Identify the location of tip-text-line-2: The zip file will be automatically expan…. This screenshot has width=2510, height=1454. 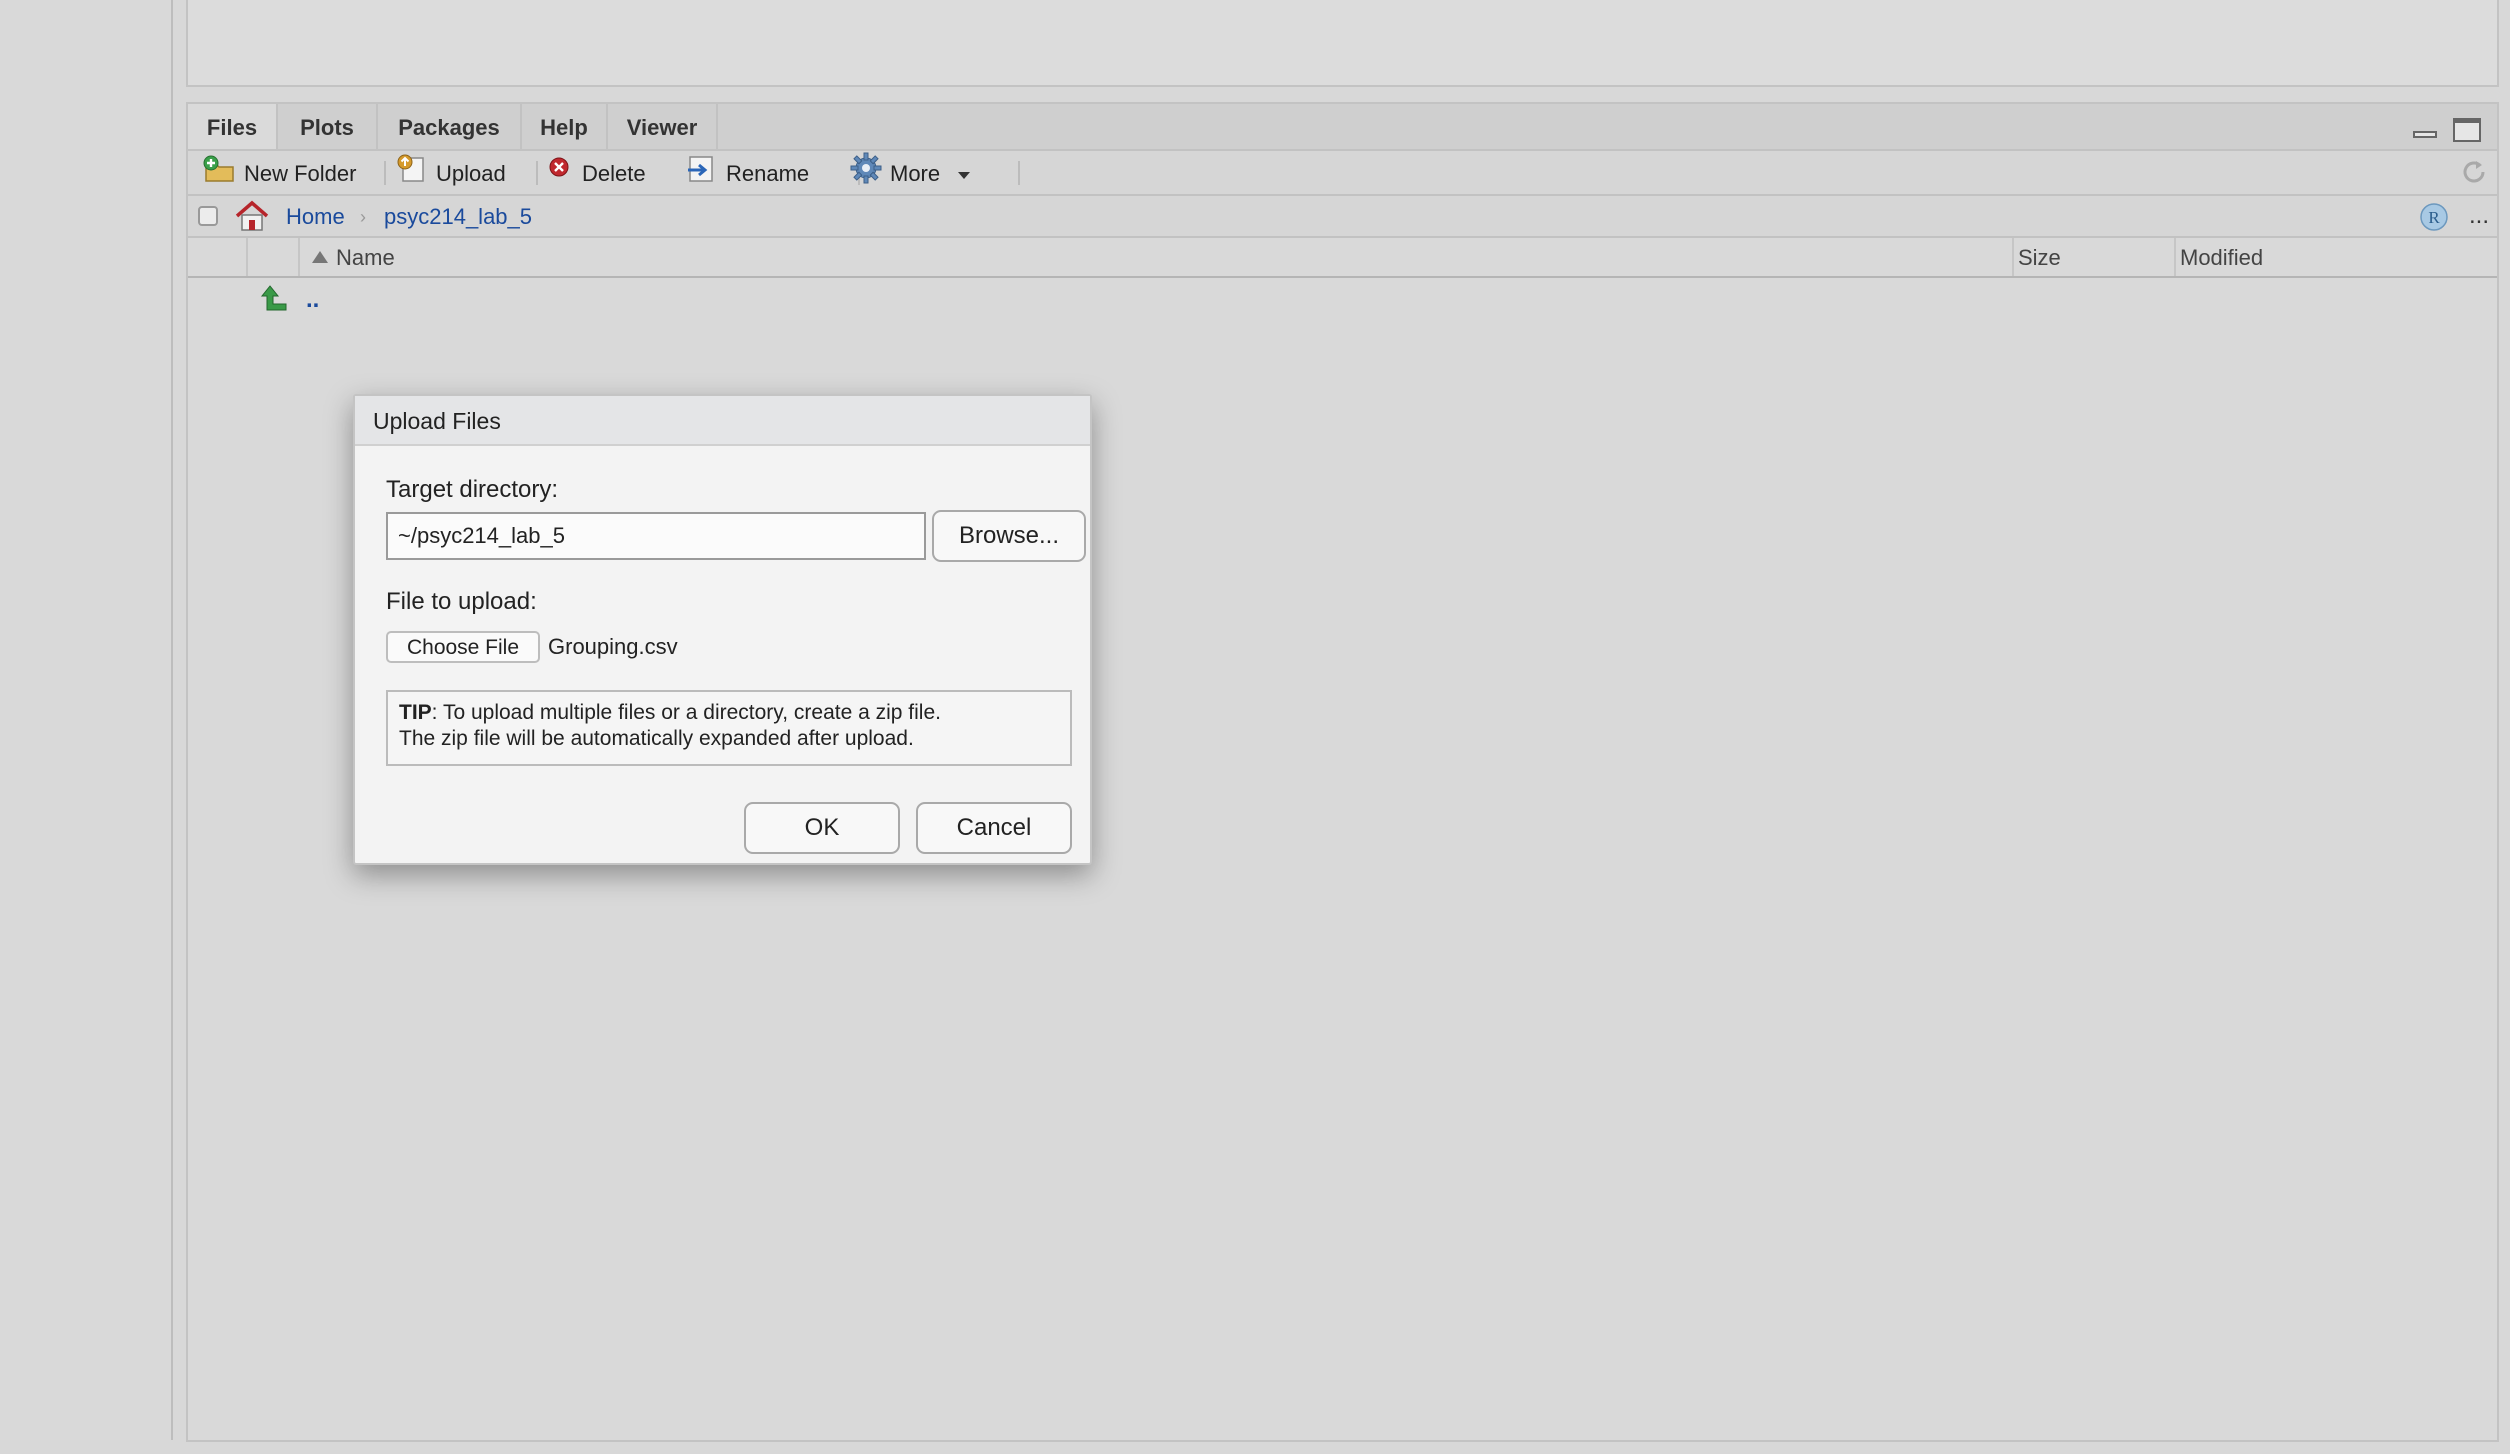
(656, 738).